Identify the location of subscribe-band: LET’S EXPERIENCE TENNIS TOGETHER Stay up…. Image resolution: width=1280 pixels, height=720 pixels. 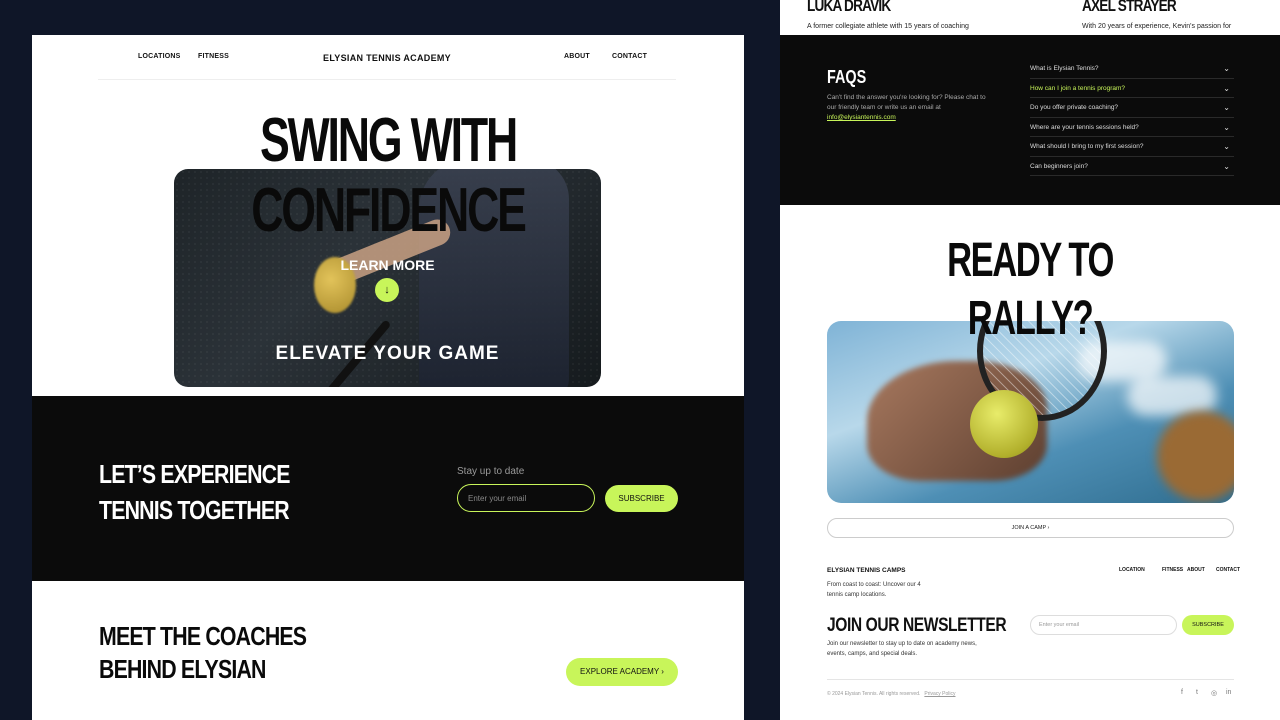
(388, 488).